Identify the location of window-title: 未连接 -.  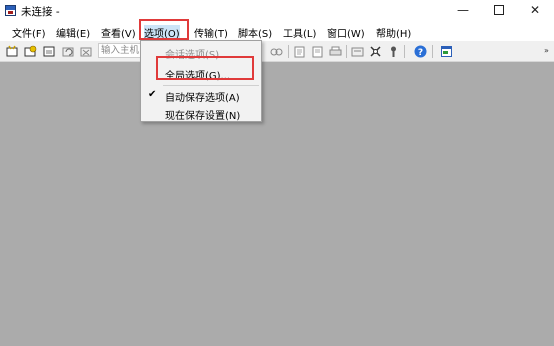
(40, 12).